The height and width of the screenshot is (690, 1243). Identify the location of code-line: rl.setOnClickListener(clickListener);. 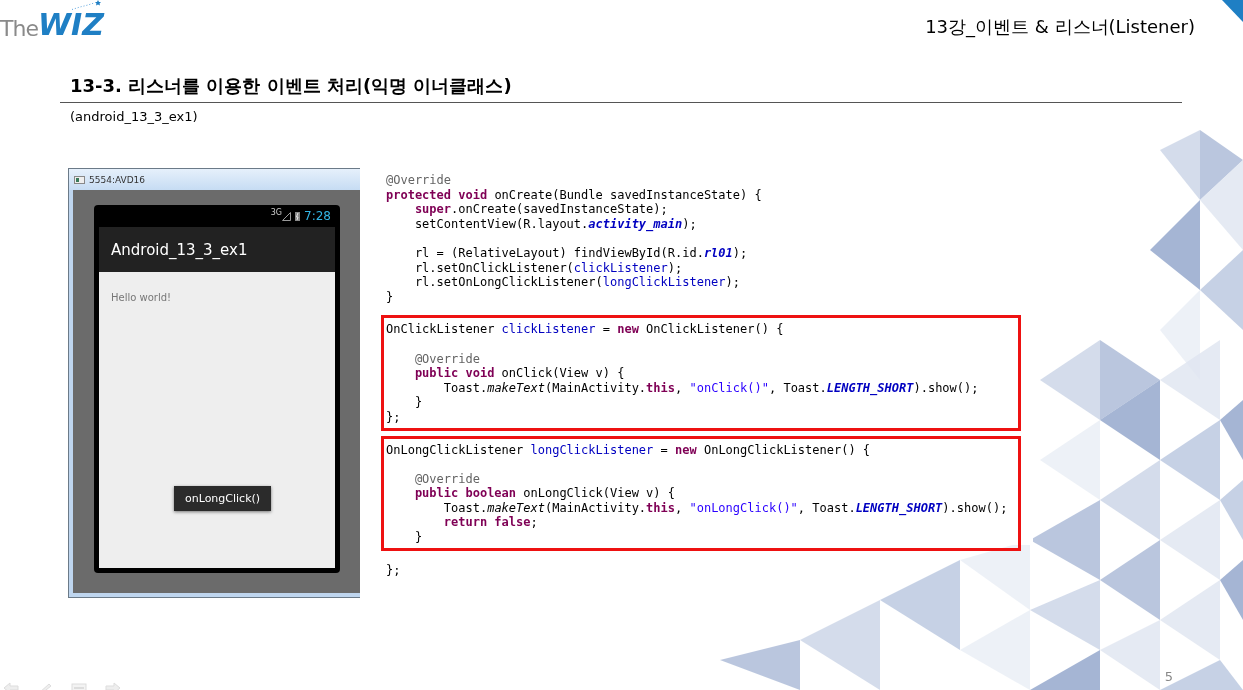
(548, 268).